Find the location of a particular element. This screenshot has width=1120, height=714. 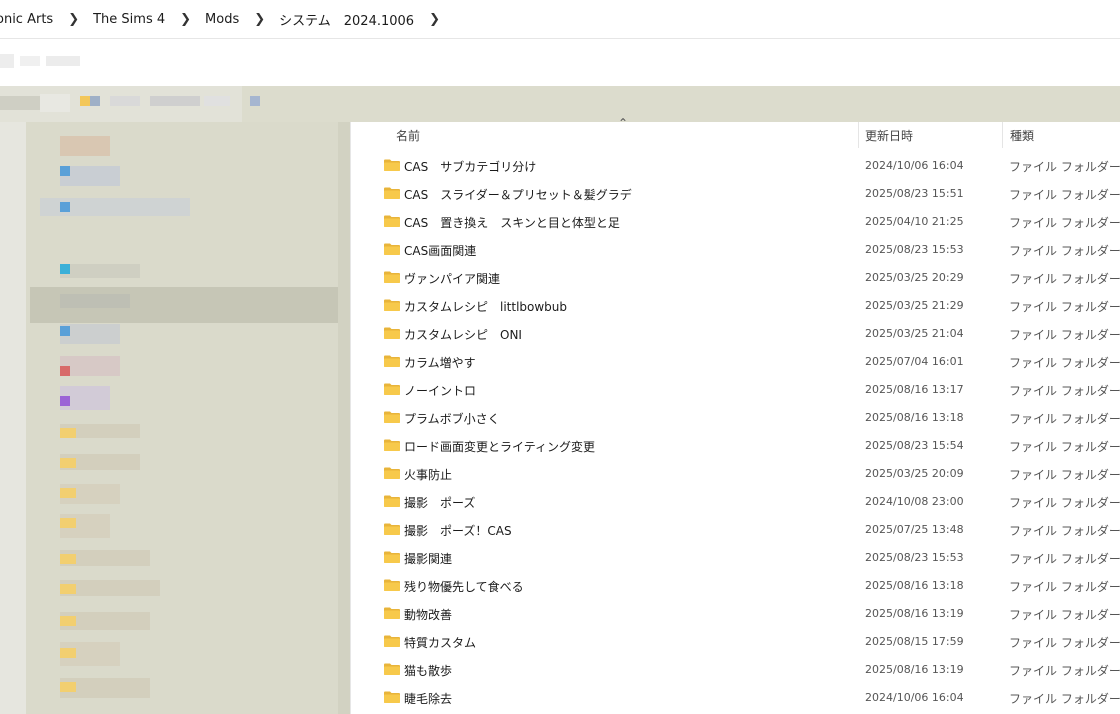

table-row: 残り物優先して食べる 2025/08/16 13:18 ファイル フォルダー is located at coordinates (741, 586).